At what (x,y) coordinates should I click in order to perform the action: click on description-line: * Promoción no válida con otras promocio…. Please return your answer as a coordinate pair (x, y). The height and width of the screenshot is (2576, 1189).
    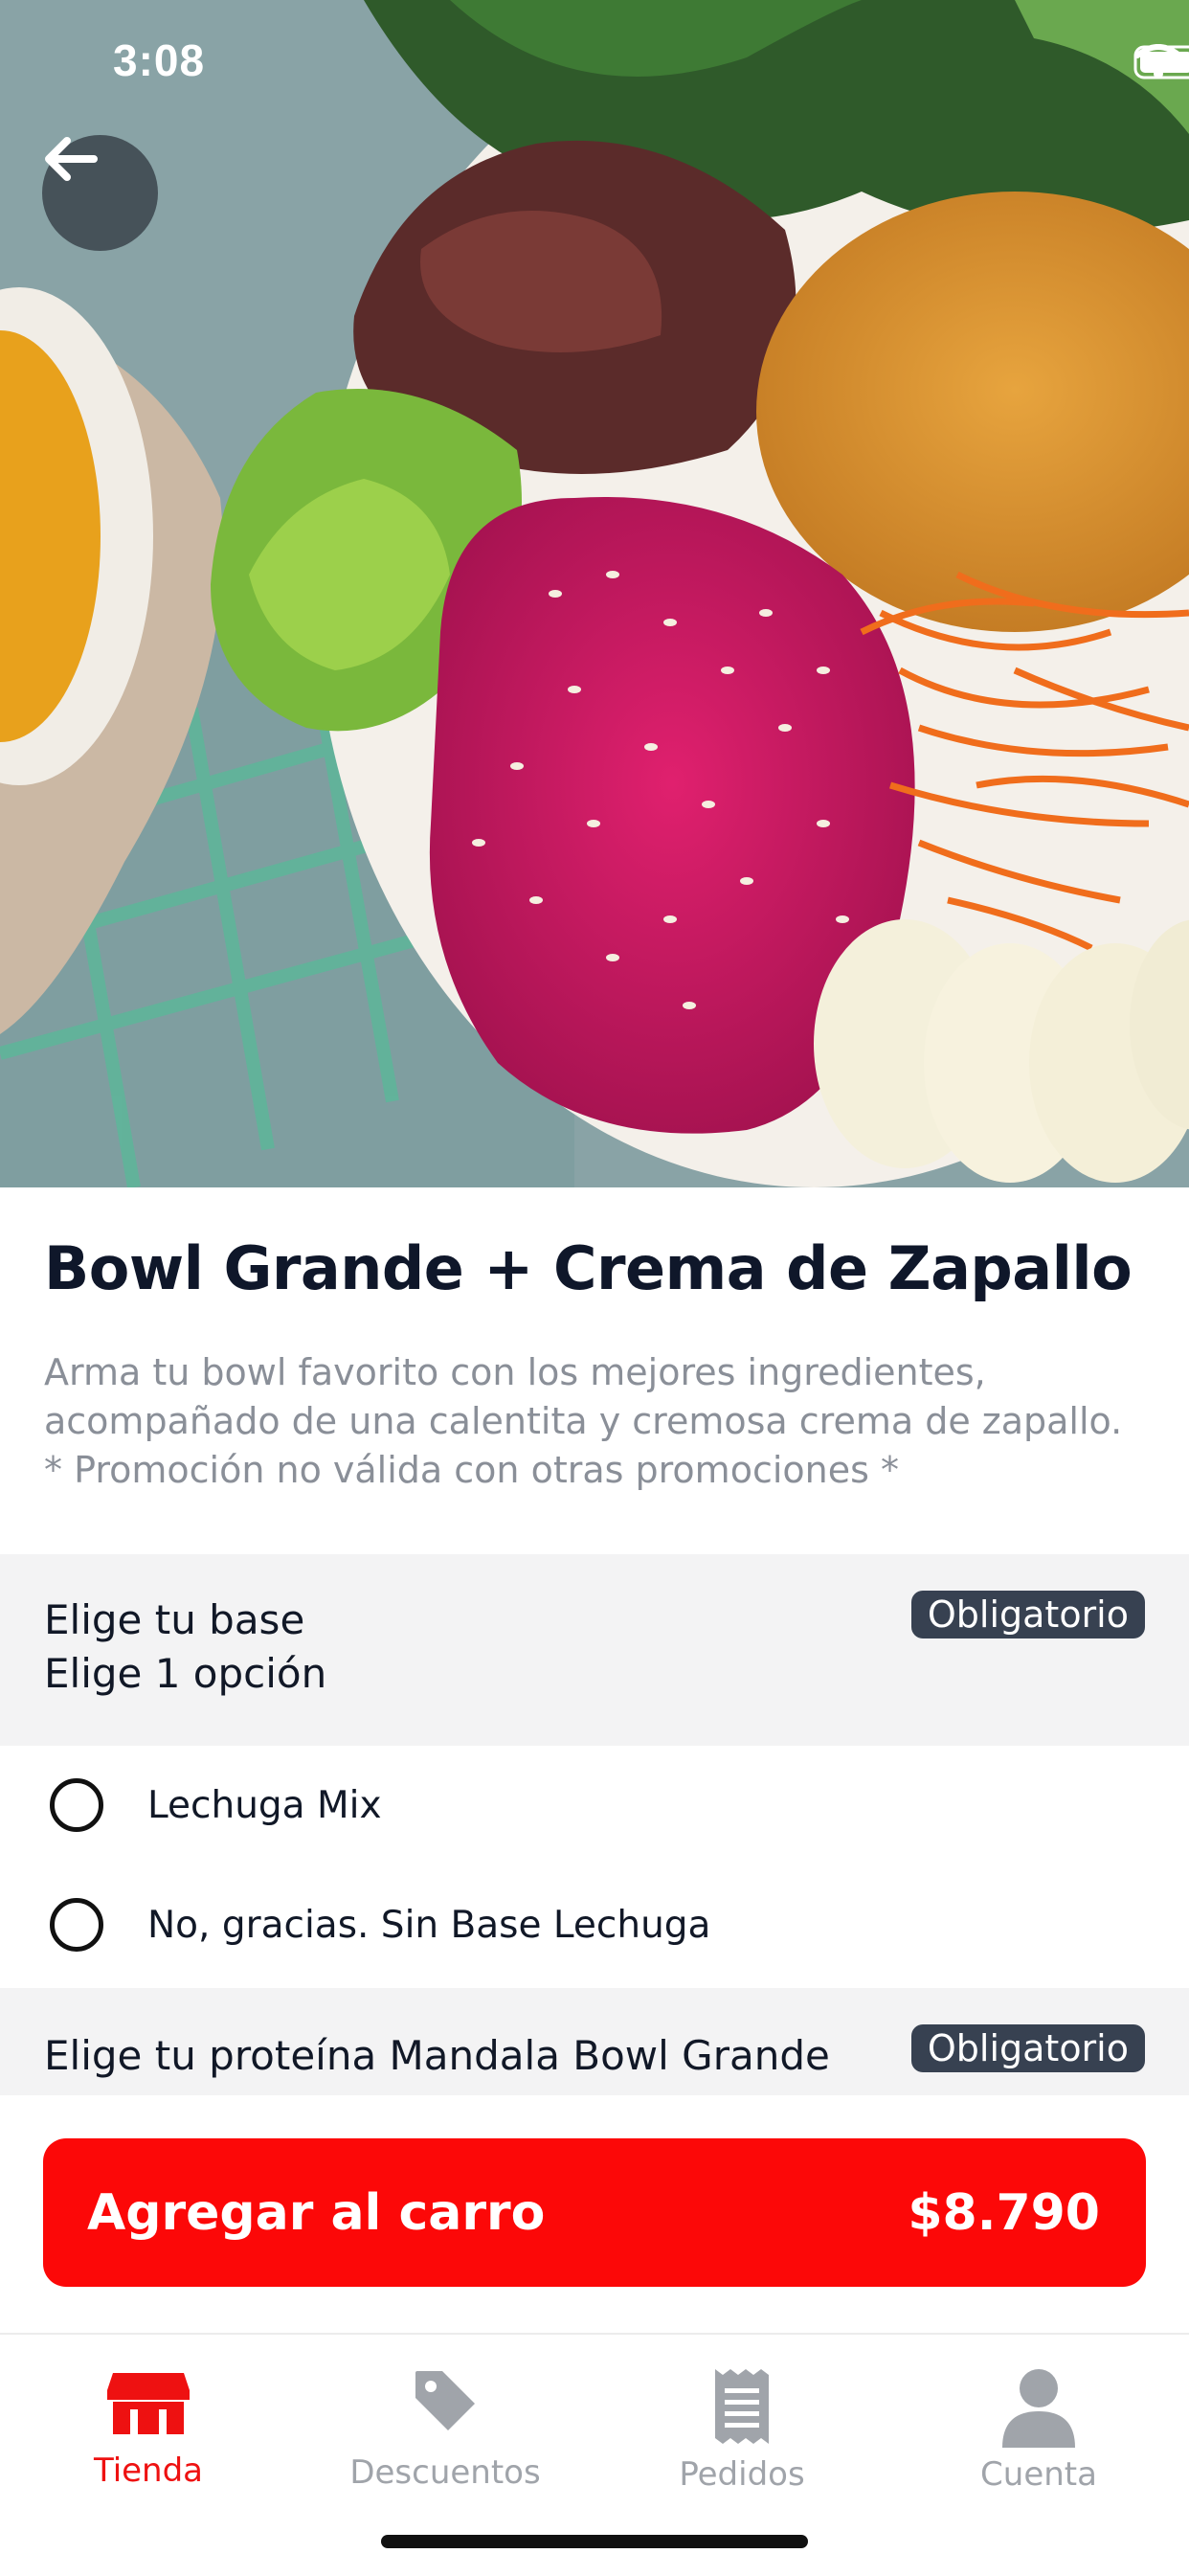
    Looking at the image, I should click on (471, 1470).